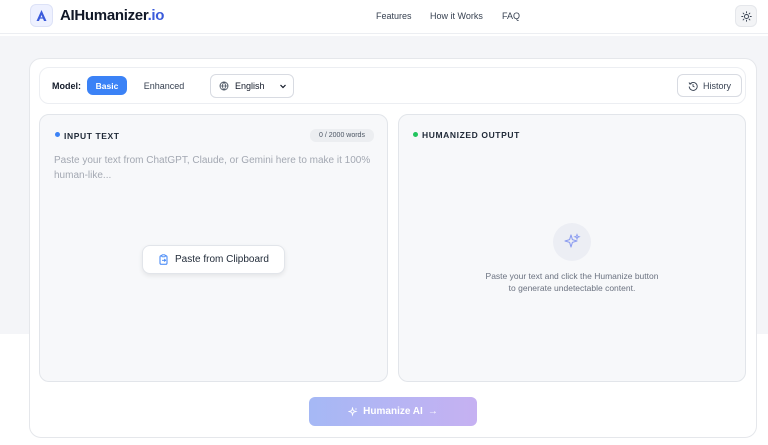 The width and height of the screenshot is (768, 445). I want to click on sparkles-icon, so click(572, 240).